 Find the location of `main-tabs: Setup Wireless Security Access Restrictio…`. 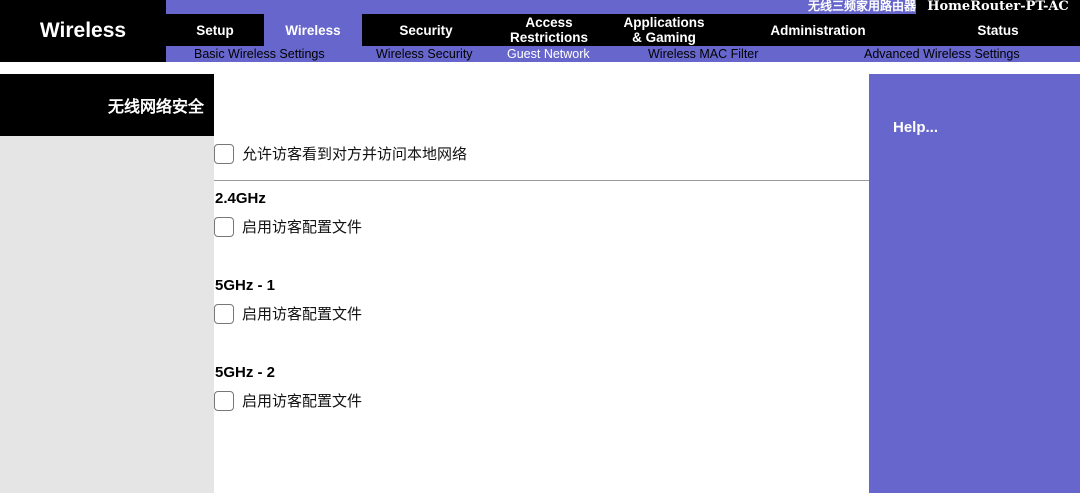

main-tabs: Setup Wireless Security Access Restrictio… is located at coordinates (623, 30).